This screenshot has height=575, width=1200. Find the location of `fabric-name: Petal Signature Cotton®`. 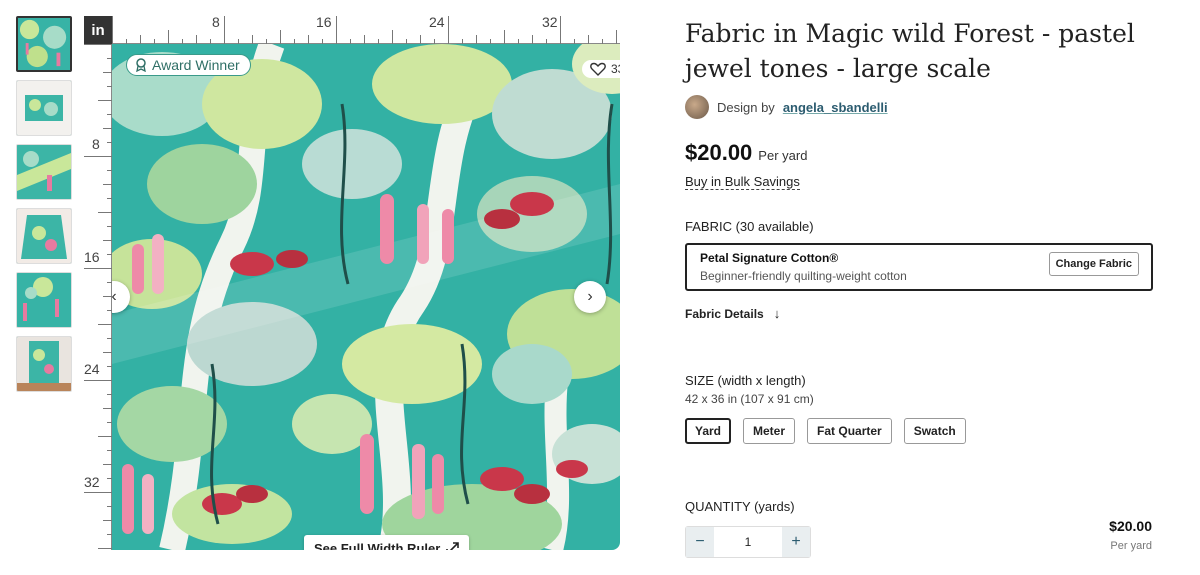

fabric-name: Petal Signature Cotton® is located at coordinates (769, 258).